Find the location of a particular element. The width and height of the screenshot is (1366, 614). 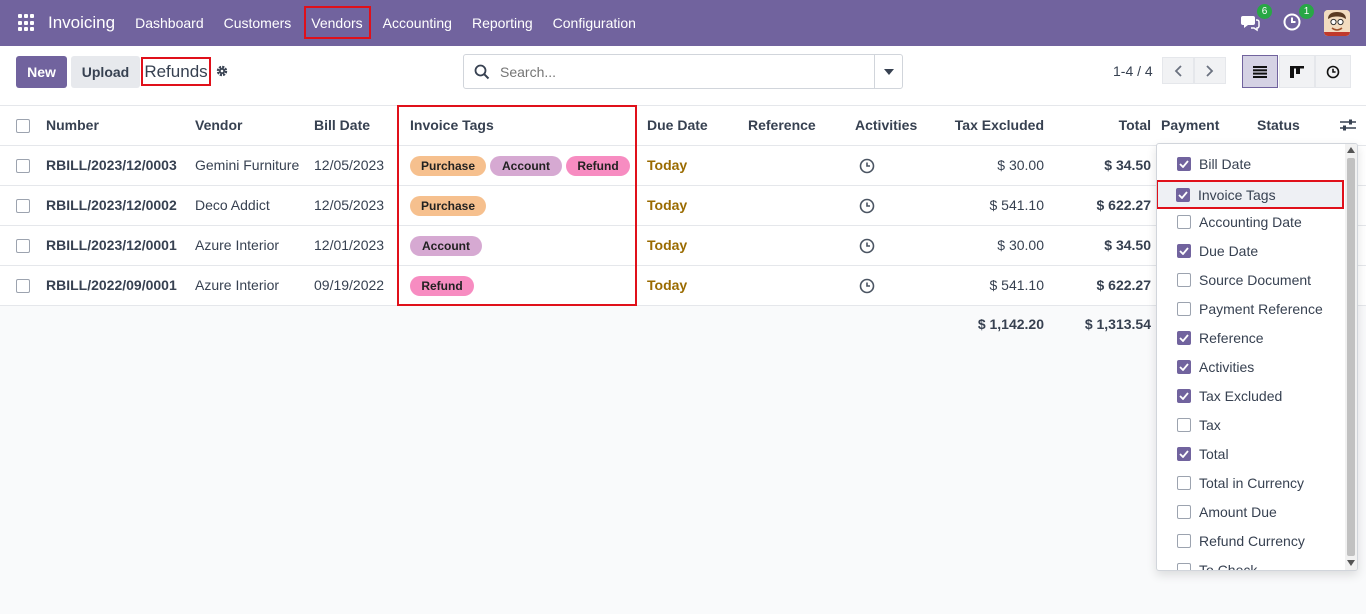

search-icon is located at coordinates (482, 71).